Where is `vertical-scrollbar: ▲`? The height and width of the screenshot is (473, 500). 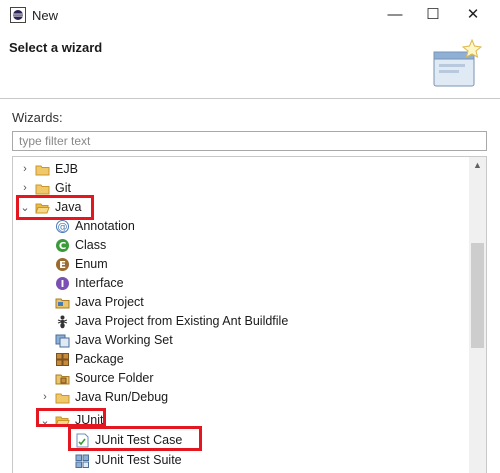
vertical-scrollbar: ▲ is located at coordinates (477, 315).